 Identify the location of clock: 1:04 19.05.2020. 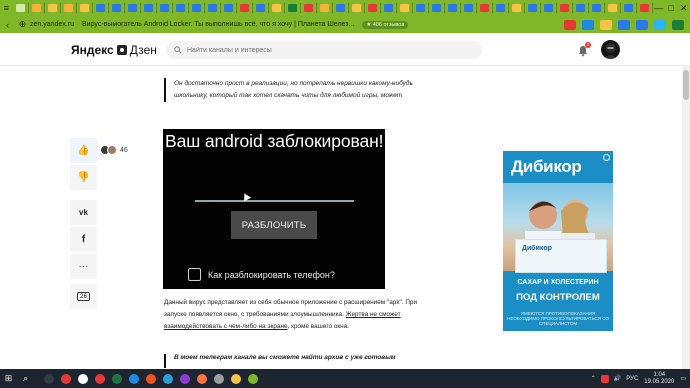
(659, 379).